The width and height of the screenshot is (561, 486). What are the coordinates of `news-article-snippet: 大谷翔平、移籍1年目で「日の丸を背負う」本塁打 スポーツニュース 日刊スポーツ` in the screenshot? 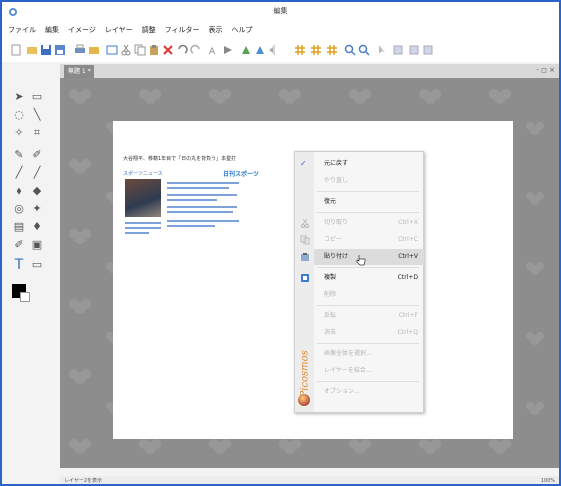 It's located at (203, 201).